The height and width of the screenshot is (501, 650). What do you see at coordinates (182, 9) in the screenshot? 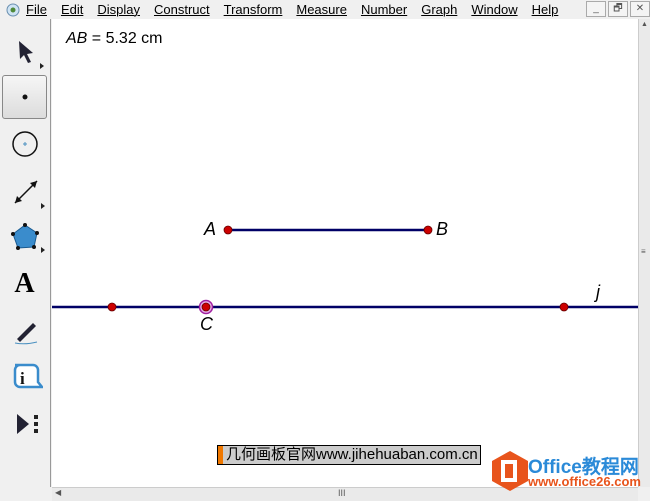
I see `menu-construct: Construct` at bounding box center [182, 9].